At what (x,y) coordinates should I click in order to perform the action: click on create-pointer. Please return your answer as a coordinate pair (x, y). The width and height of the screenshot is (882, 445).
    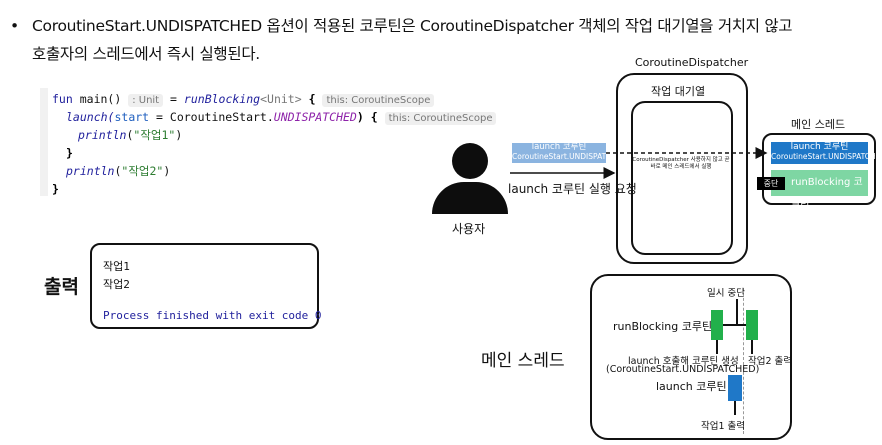
    Looking at the image, I should click on (717, 347).